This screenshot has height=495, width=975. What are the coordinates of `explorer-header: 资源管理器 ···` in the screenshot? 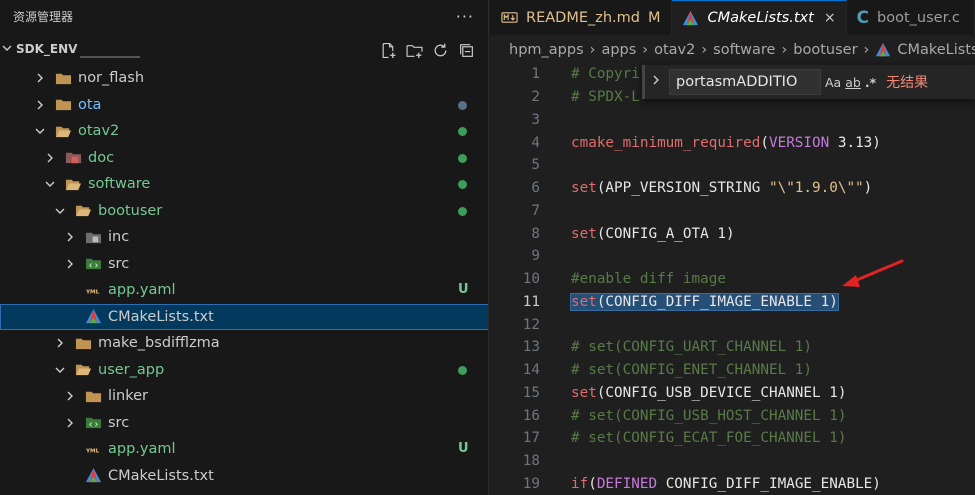 It's located at (244, 16).